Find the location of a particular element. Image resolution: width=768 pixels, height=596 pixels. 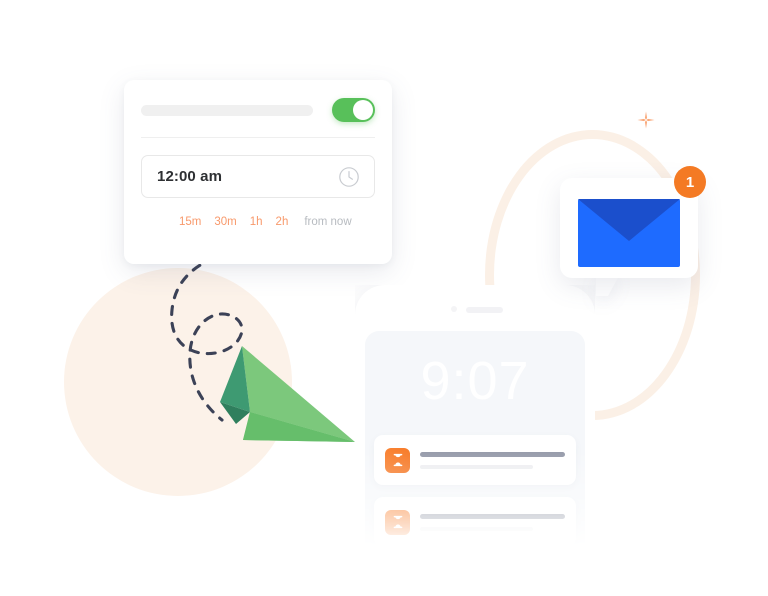

phone-screen: 9:07 is located at coordinates (475, 463).